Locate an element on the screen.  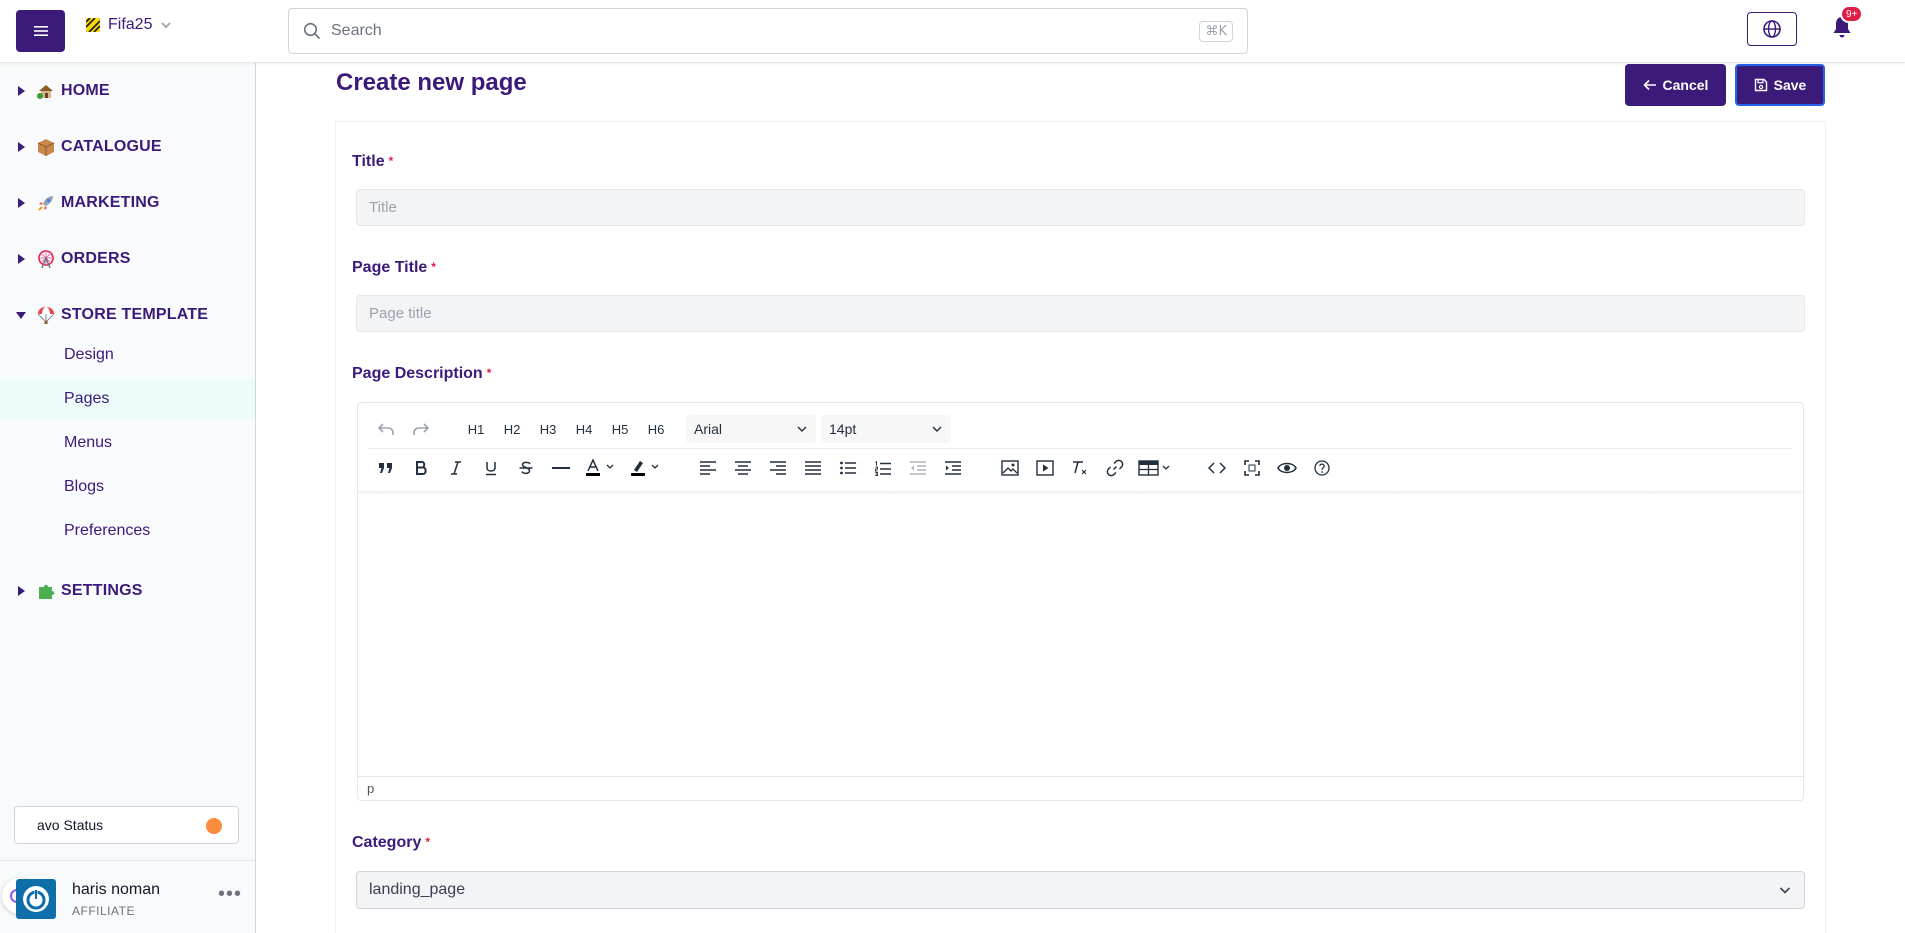
category-field-label: Category * is located at coordinates (391, 842).